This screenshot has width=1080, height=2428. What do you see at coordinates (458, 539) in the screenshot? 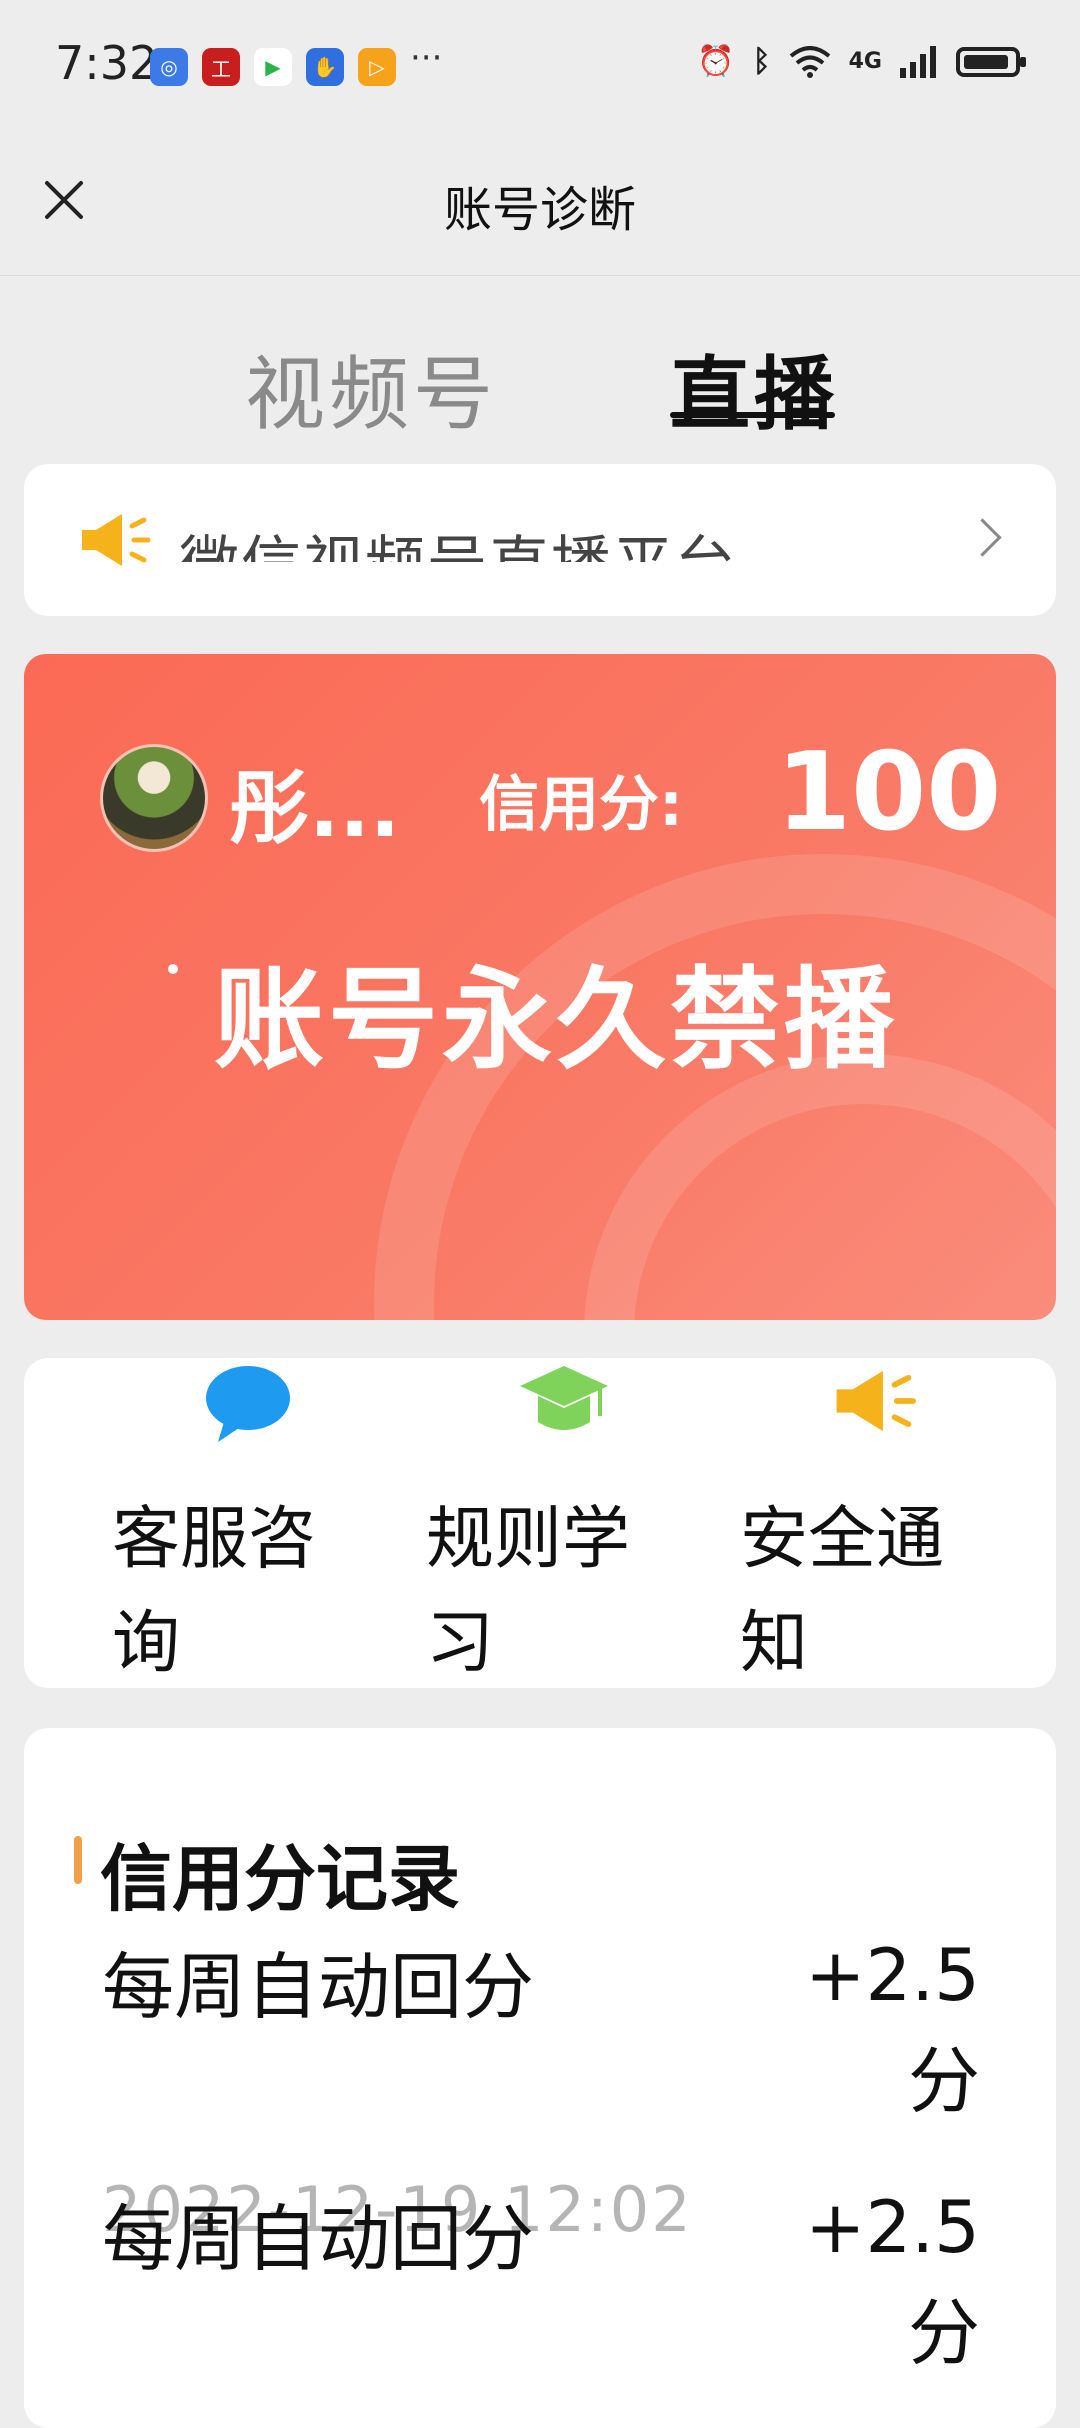
I see `notice-text: 微信视频号直播平台` at bounding box center [458, 539].